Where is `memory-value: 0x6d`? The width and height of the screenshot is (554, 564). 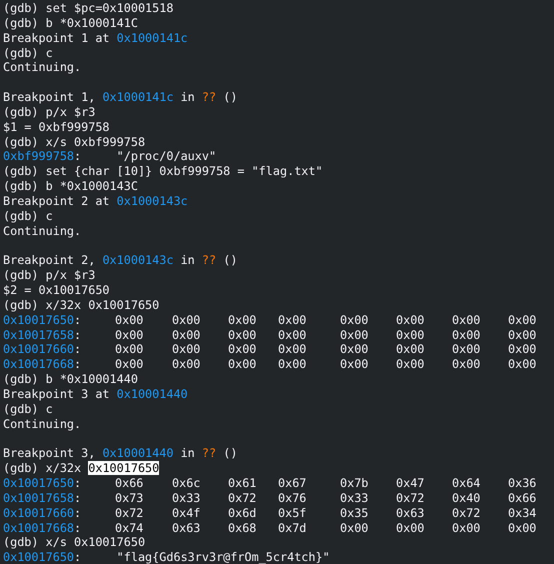 memory-value: 0x6d is located at coordinates (242, 513).